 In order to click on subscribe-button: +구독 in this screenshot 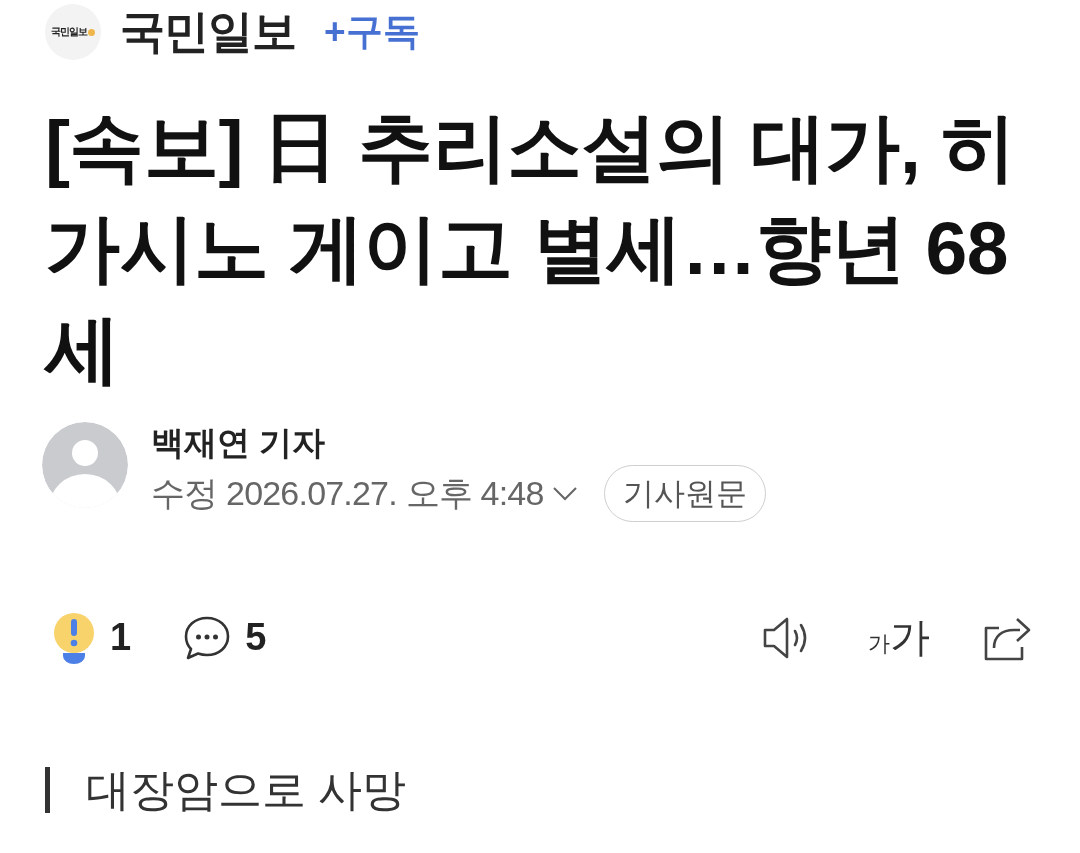, I will do `click(372, 32)`.